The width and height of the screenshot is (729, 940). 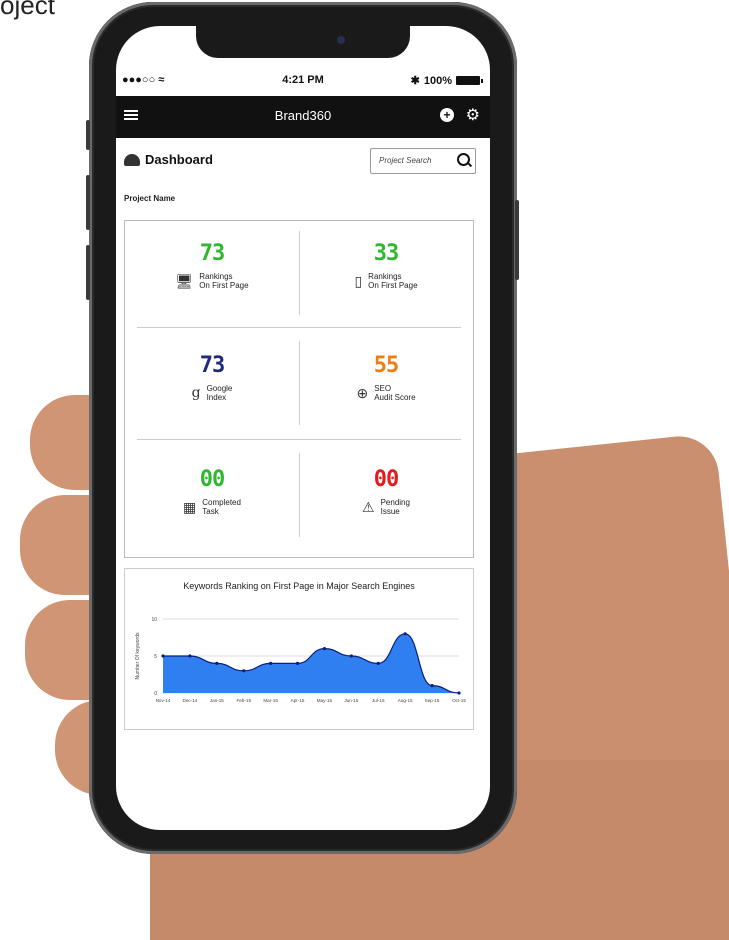 What do you see at coordinates (154, 620) in the screenshot?
I see `y-tick-label: 10` at bounding box center [154, 620].